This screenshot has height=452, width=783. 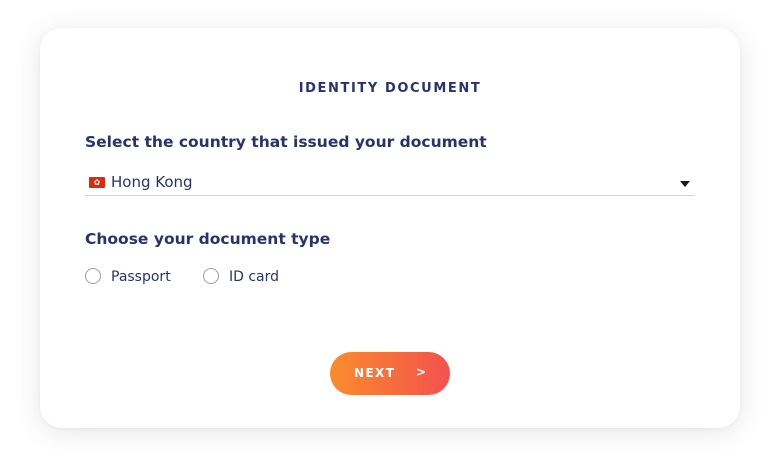 What do you see at coordinates (93, 276) in the screenshot?
I see `passport-radio` at bounding box center [93, 276].